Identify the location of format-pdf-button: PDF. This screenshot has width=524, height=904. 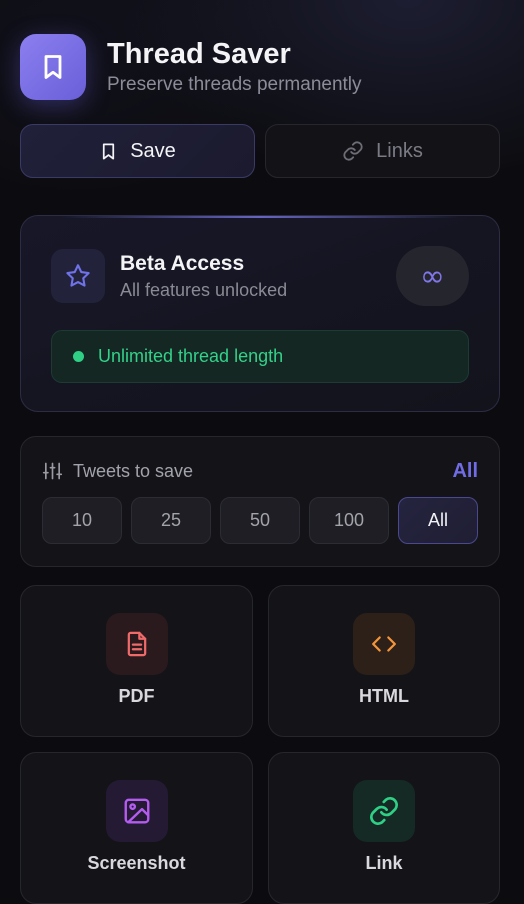
(136, 661).